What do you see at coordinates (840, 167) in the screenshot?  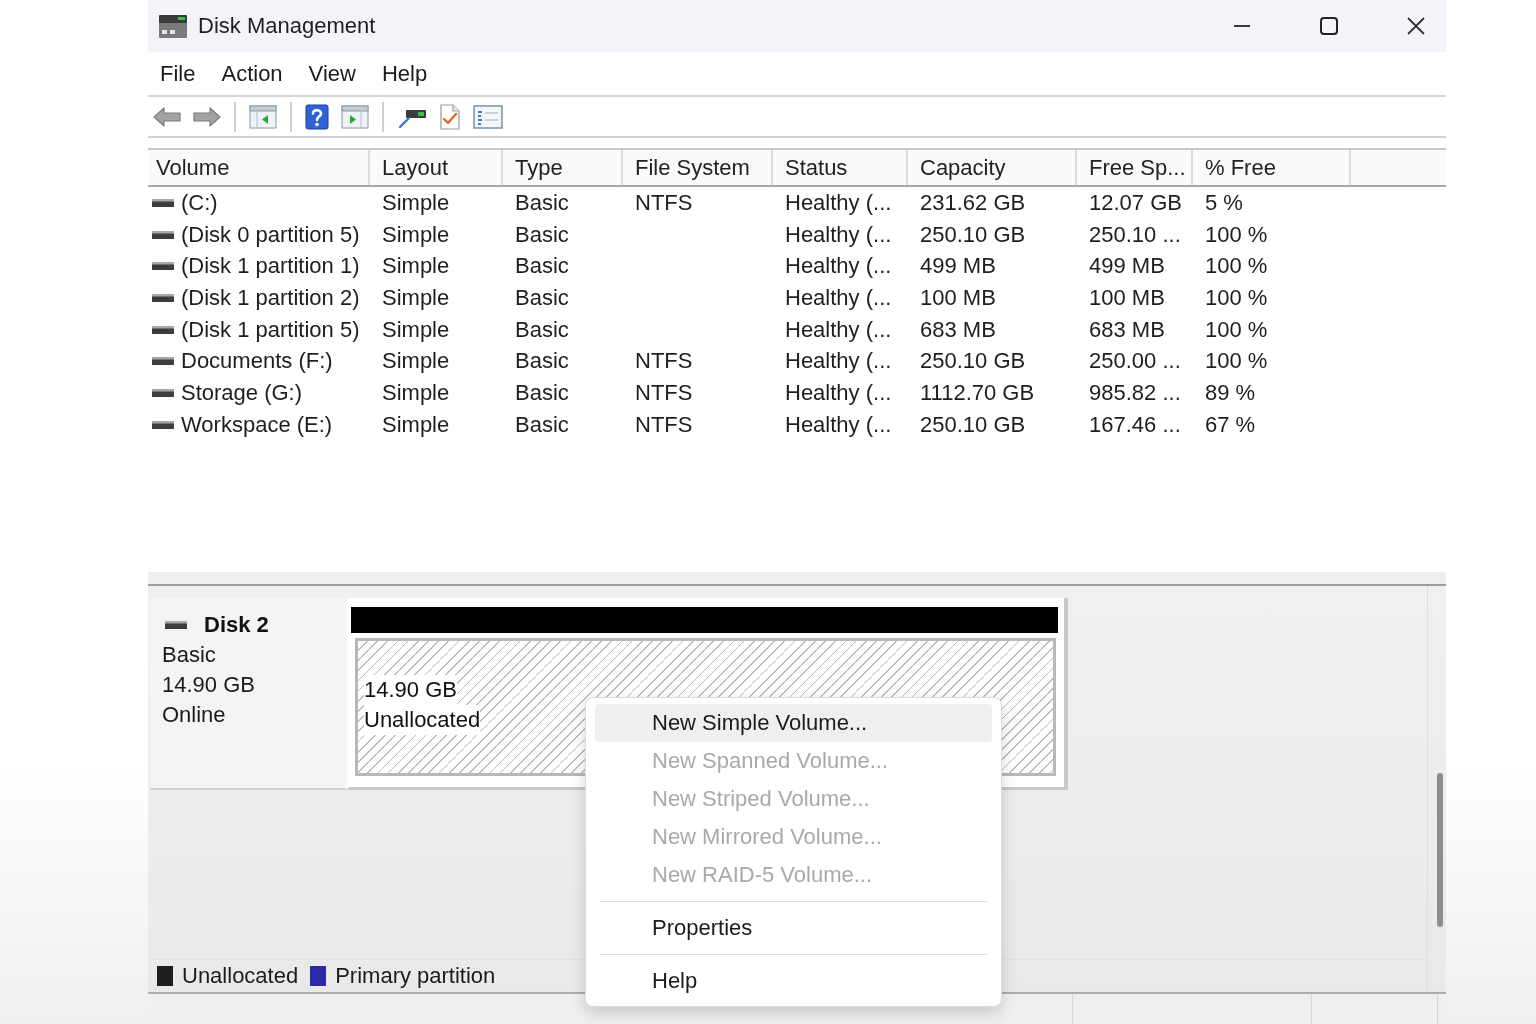 I see `column-header: Status` at bounding box center [840, 167].